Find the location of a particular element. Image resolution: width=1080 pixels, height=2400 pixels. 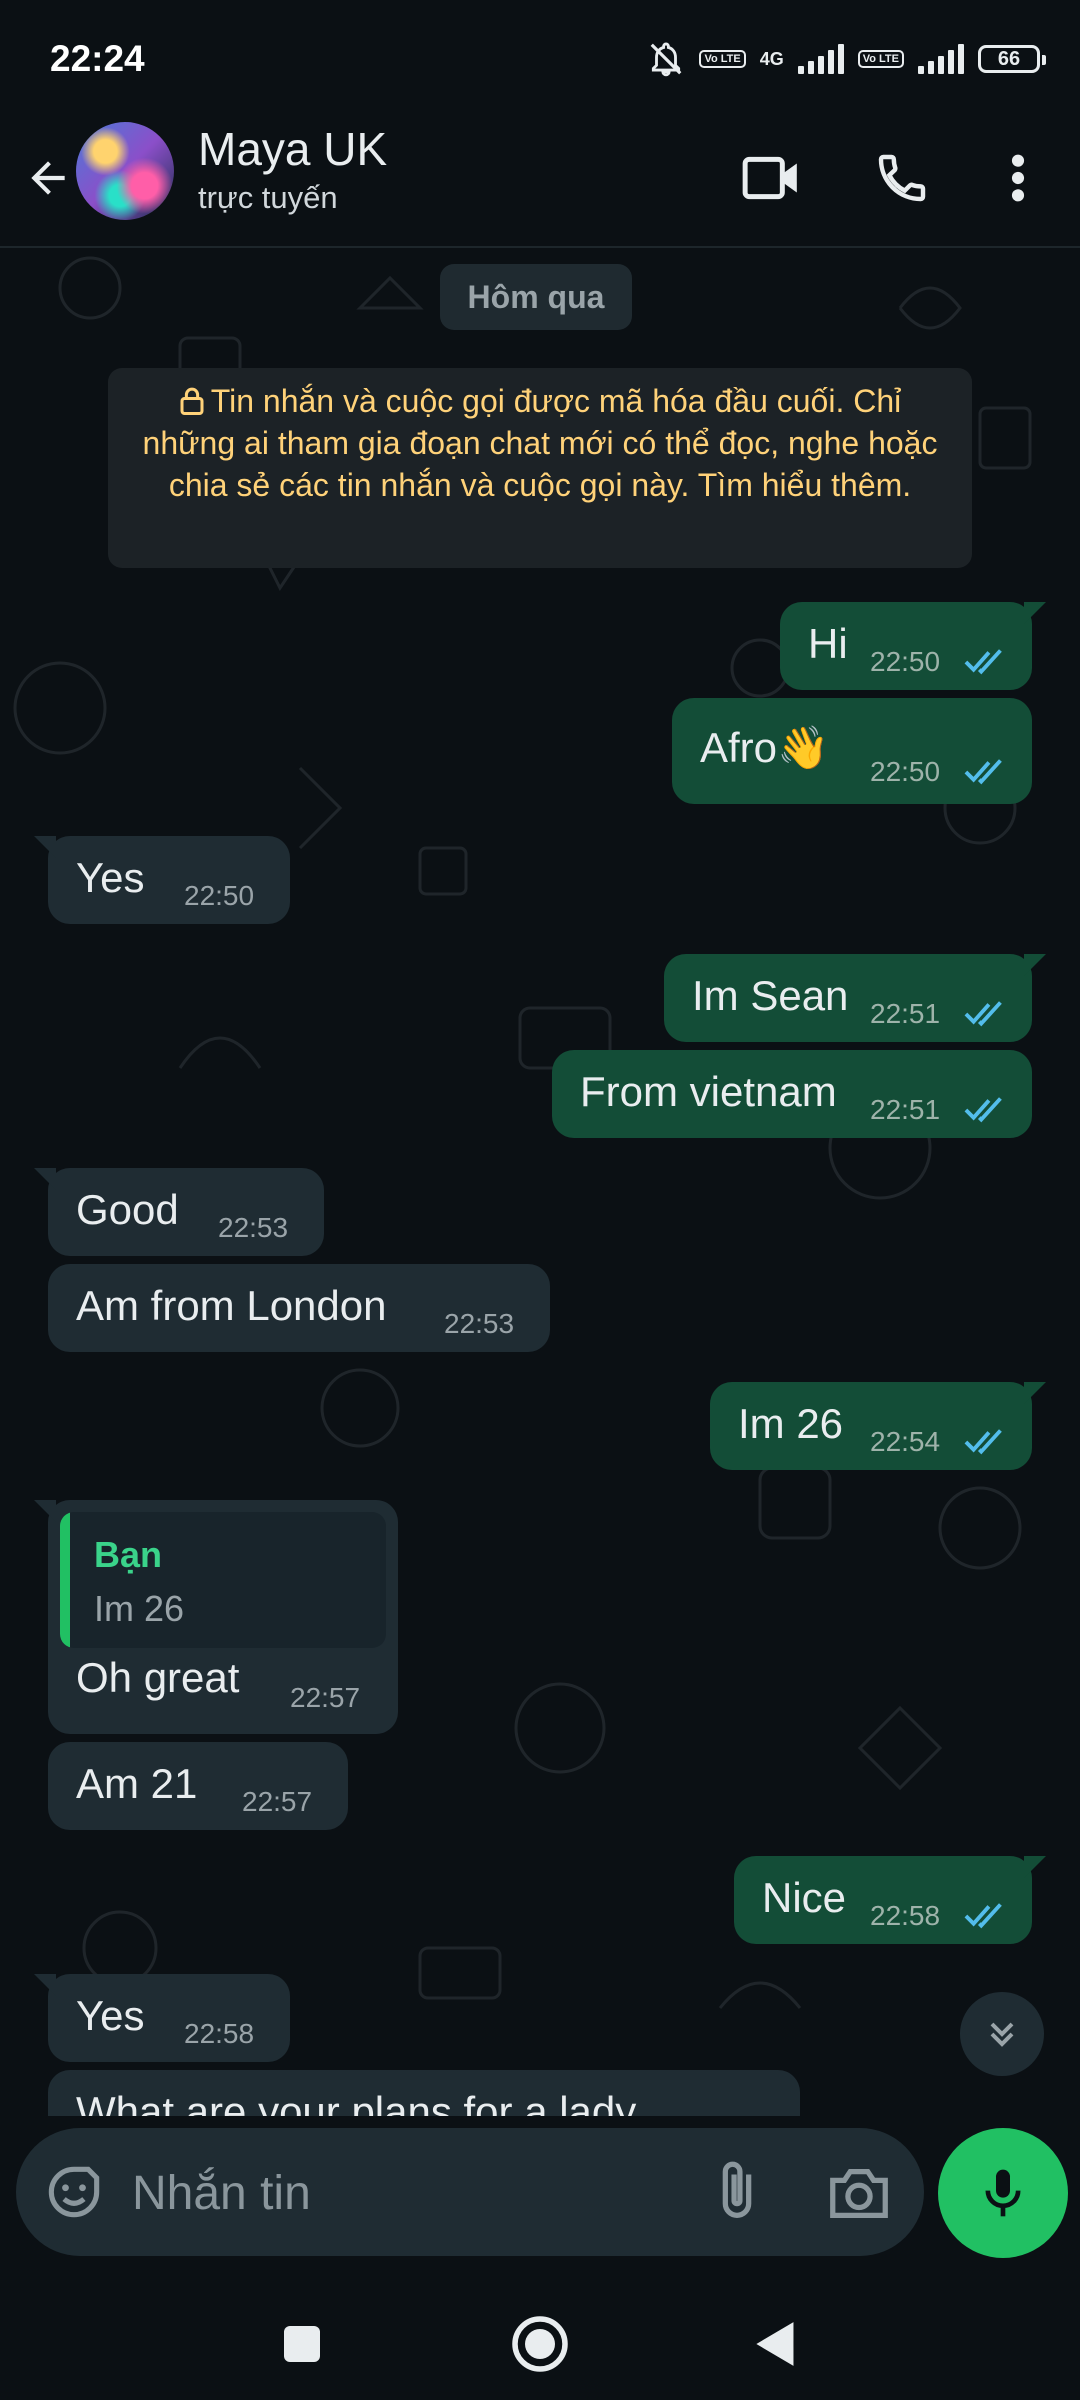

message-text: From vietnam is located at coordinates (708, 1091).